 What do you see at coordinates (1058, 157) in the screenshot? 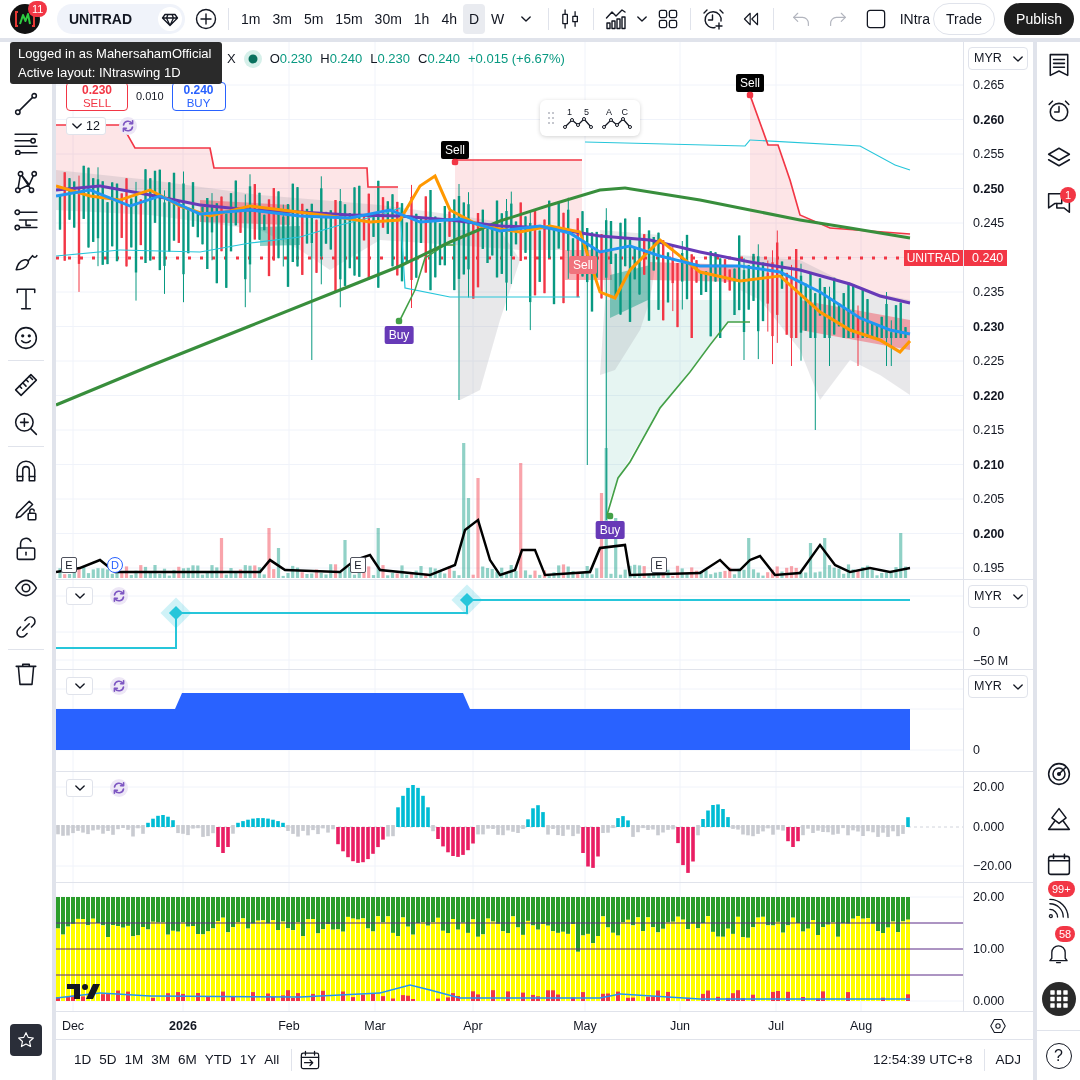
I see `layers-icon` at bounding box center [1058, 157].